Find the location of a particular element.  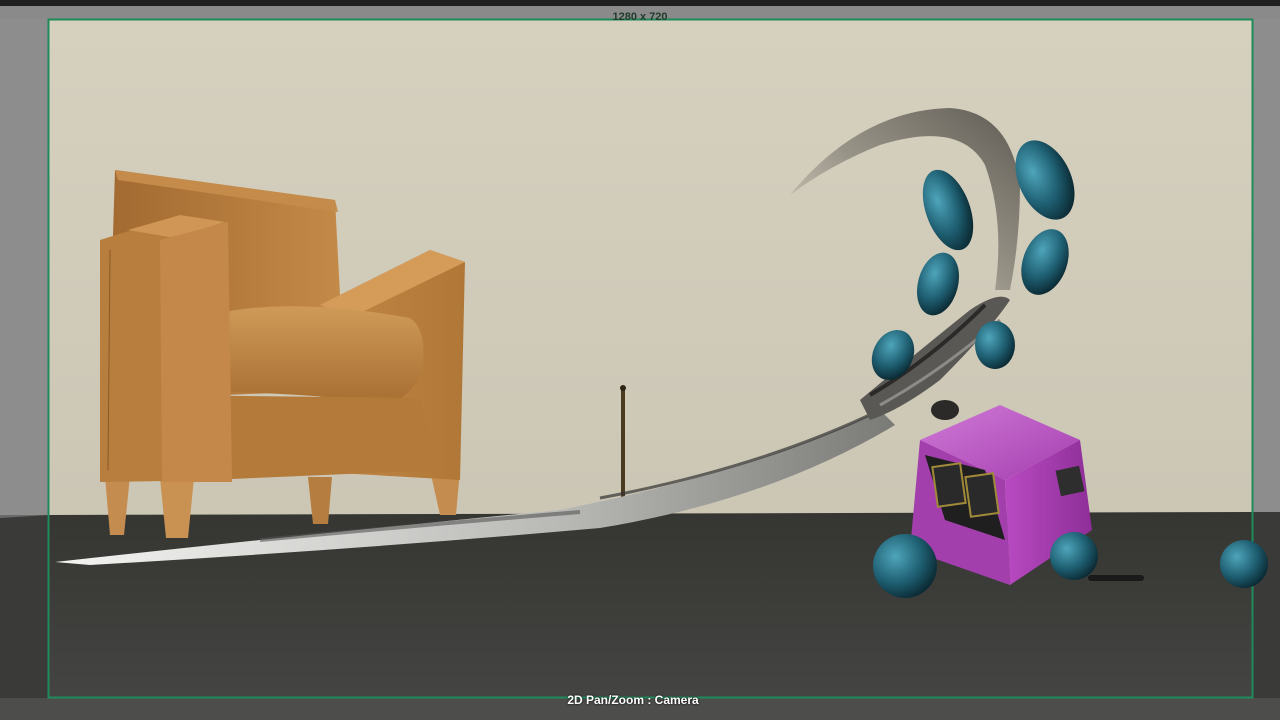

robot-wheel is located at coordinates (905, 566).